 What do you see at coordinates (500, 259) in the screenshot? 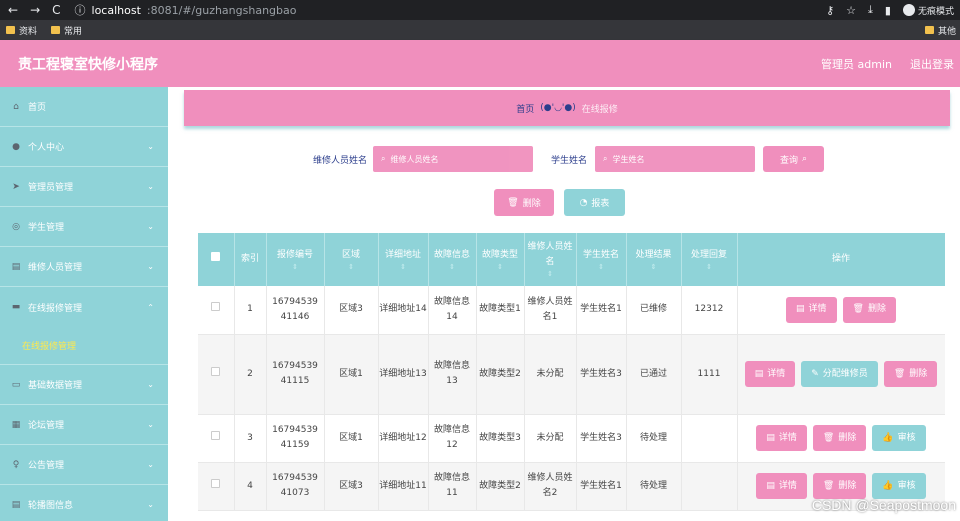
I see `column-header: 故障类型 ⇕` at bounding box center [500, 259].